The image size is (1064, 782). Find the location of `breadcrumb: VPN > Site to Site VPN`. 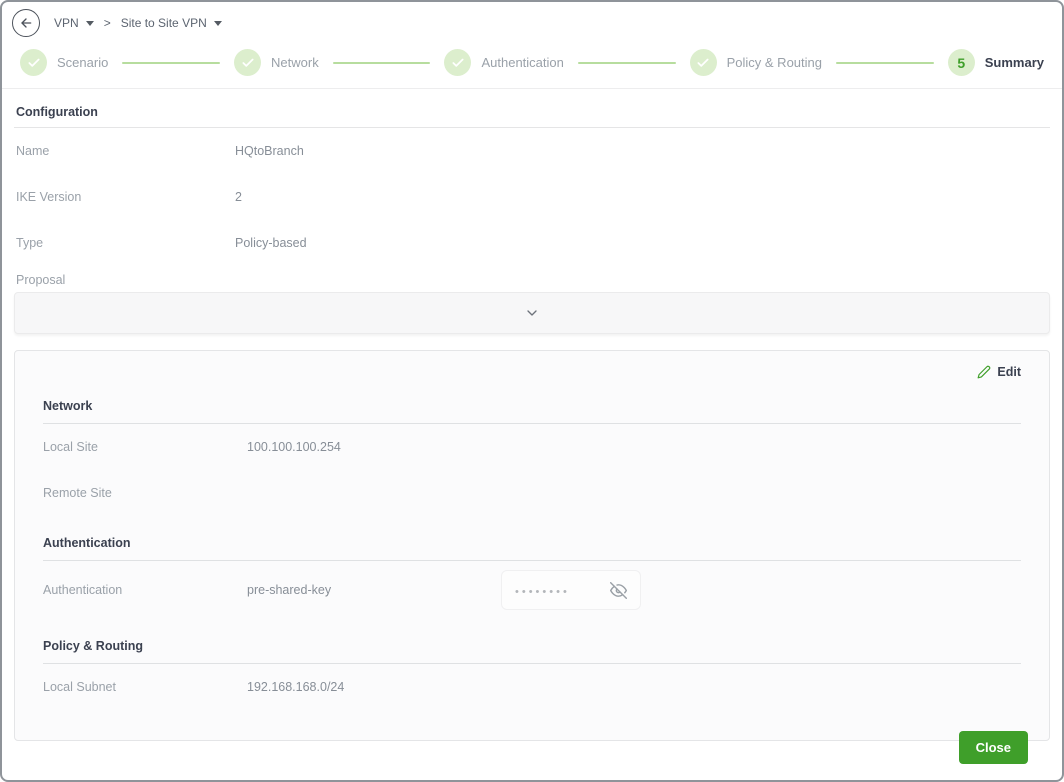

breadcrumb: VPN > Site to Site VPN is located at coordinates (138, 23).